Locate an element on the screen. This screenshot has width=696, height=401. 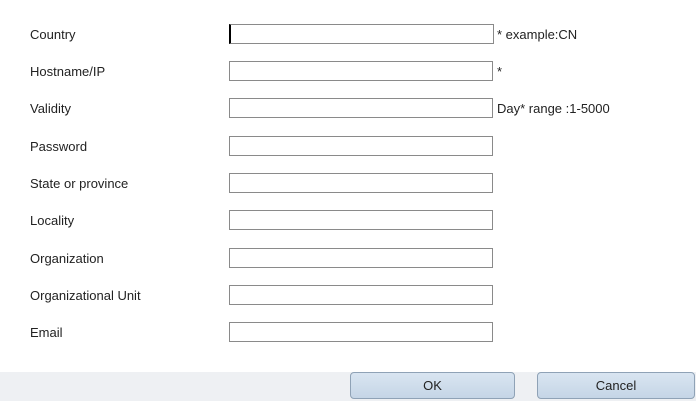
country-label: Country is located at coordinates (53, 34).